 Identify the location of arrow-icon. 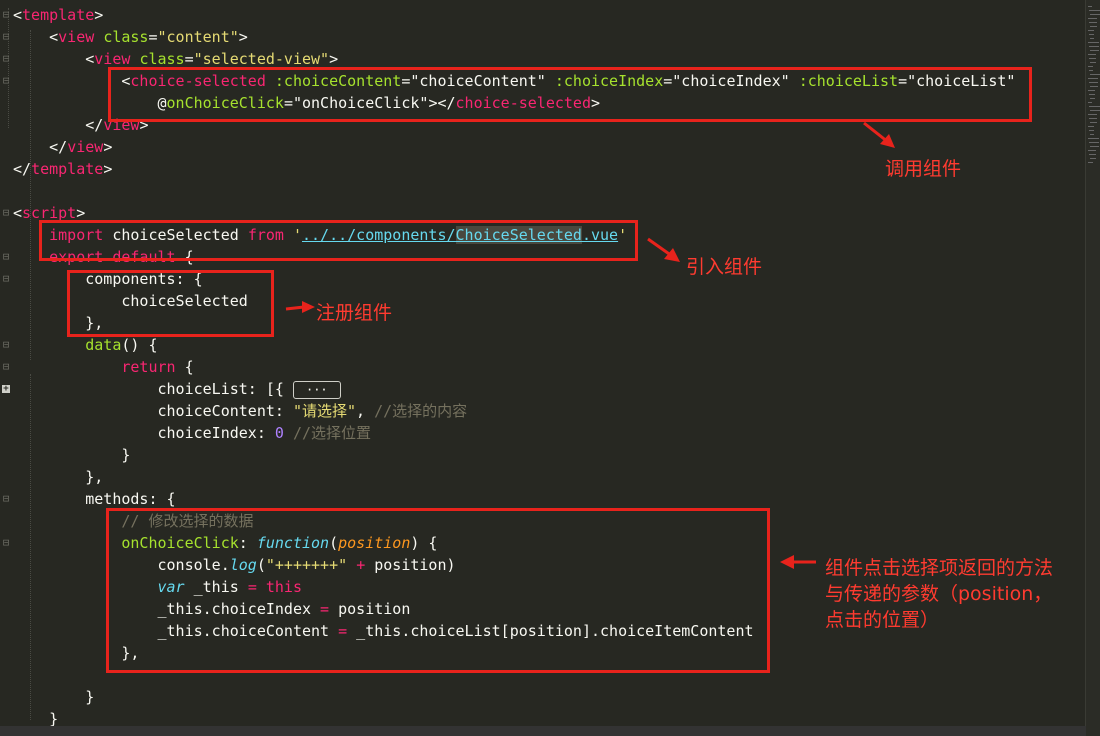
(663, 249).